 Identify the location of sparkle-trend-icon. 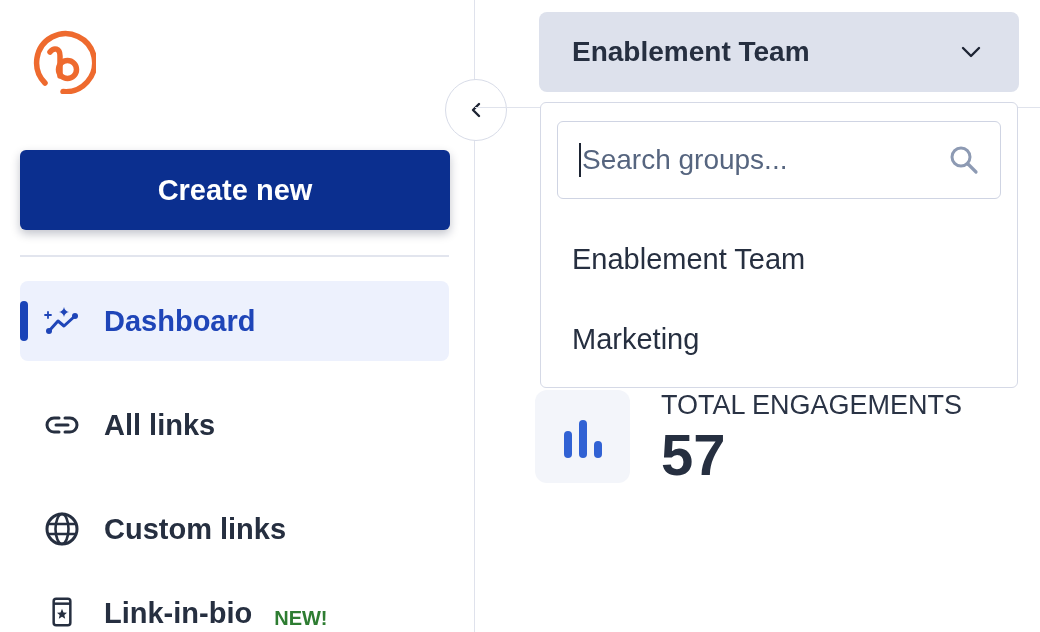
(62, 320).